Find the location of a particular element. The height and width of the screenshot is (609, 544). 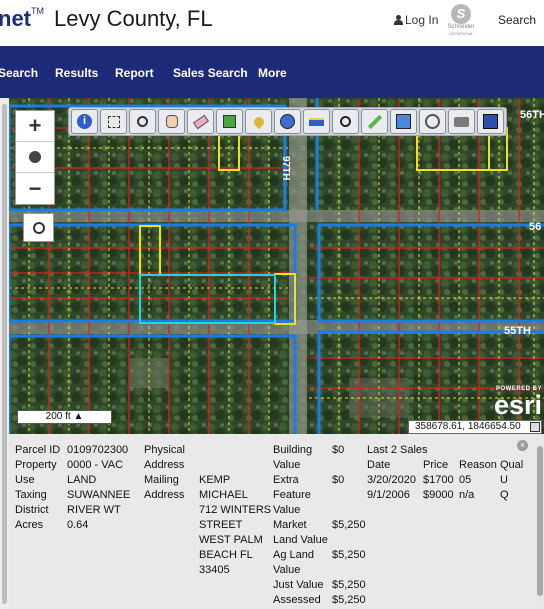

select-icon is located at coordinates (113, 121).